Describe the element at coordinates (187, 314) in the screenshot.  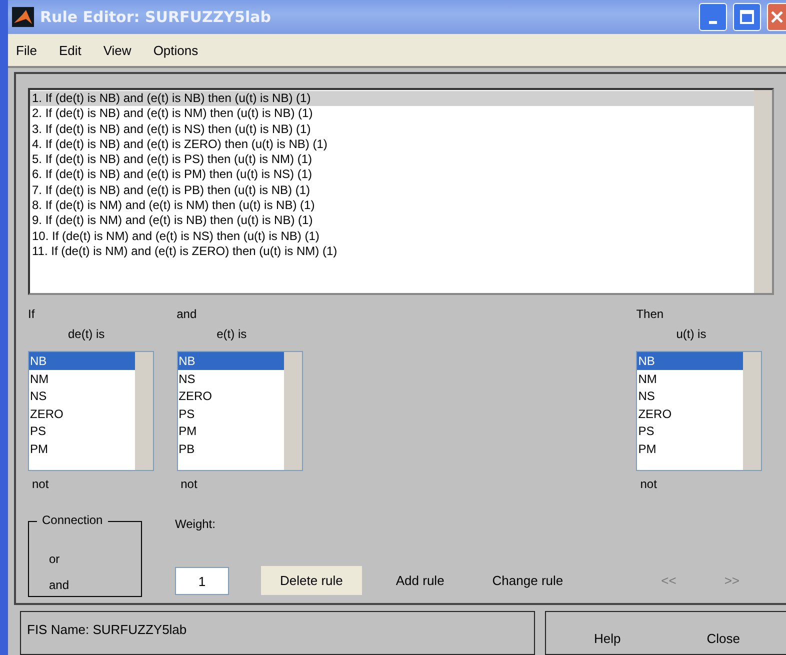
I see `connector-label: and` at that location.